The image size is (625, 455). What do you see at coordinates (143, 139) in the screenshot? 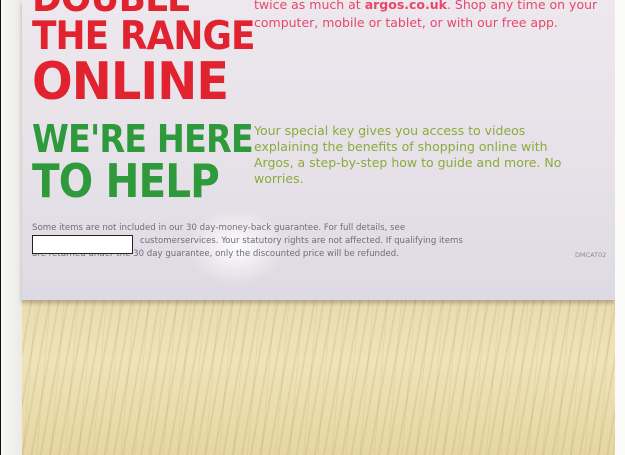
I see `headline-green-line-1: WE'RE HERE` at bounding box center [143, 139].